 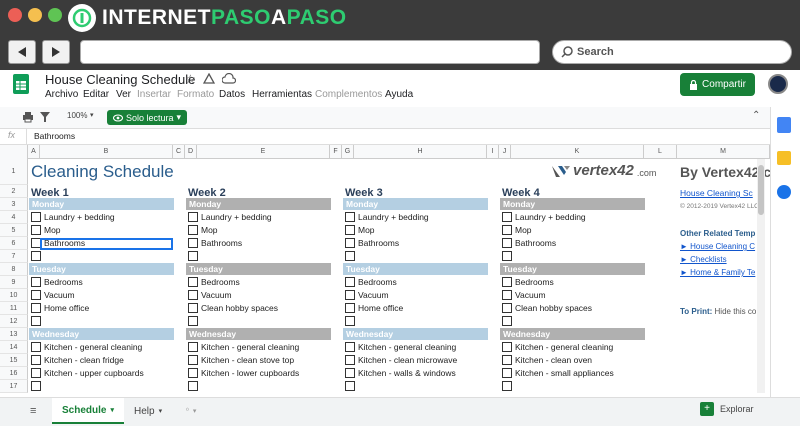 I want to click on tasks-icon, so click(x=784, y=192).